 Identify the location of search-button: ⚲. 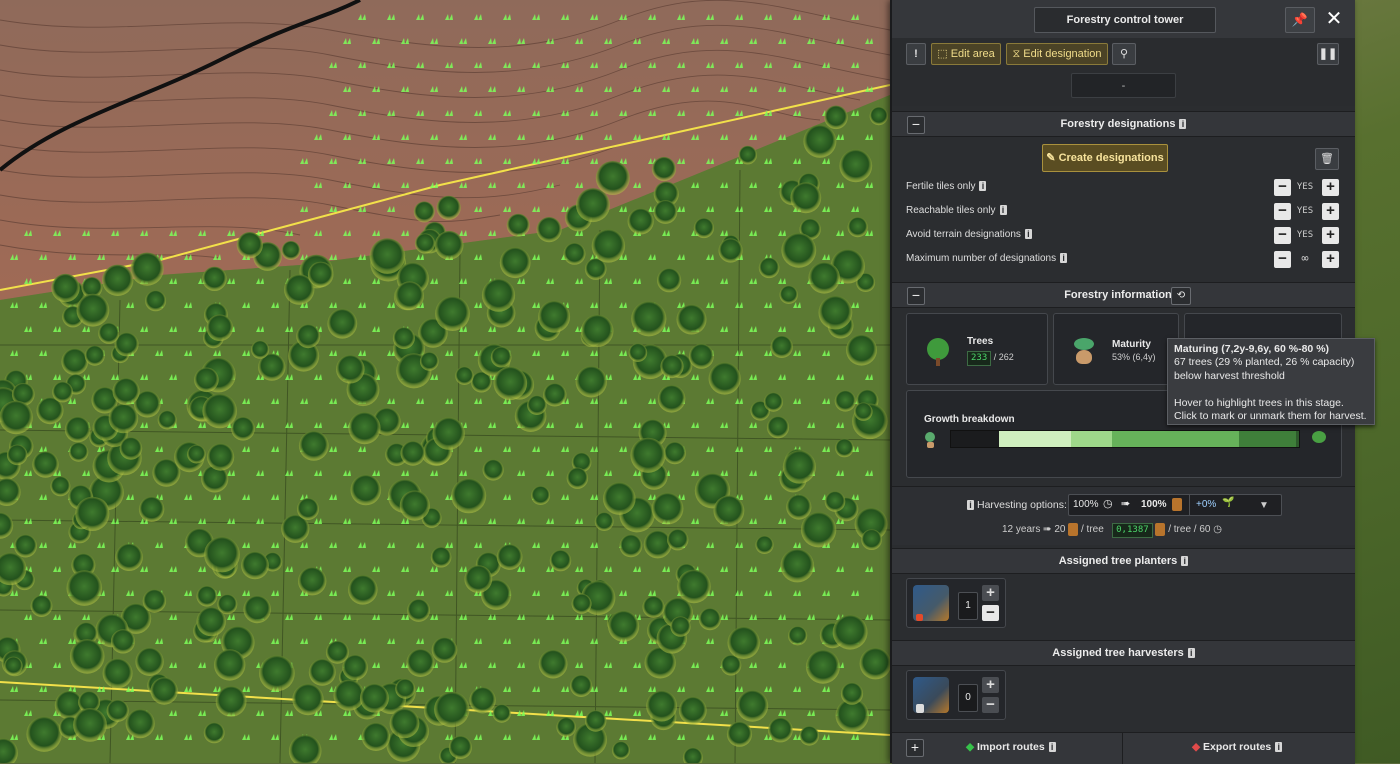
(1124, 54).